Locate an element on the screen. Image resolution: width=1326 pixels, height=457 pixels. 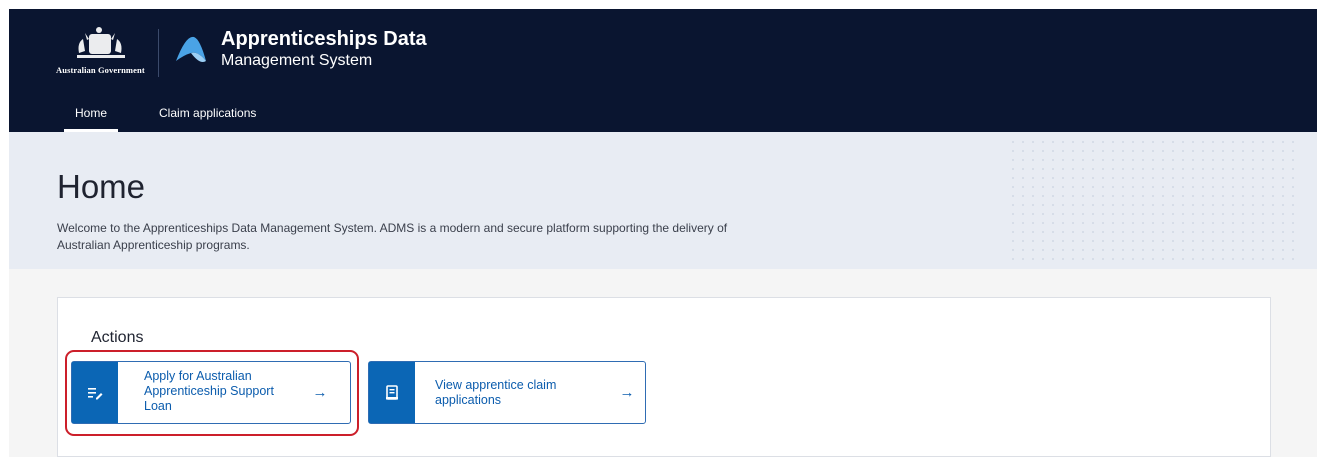
header-divider is located at coordinates (158, 53).